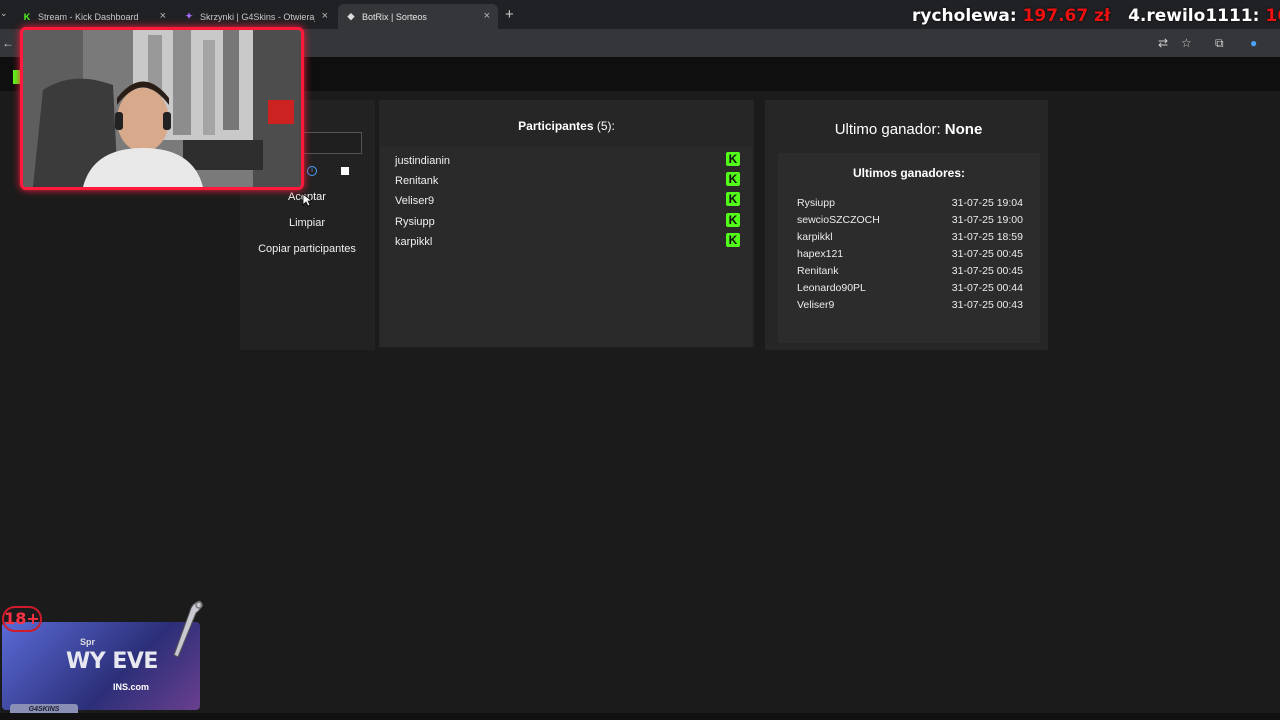  I want to click on ticker-left-amount: 197.67 zł, so click(1066, 16).